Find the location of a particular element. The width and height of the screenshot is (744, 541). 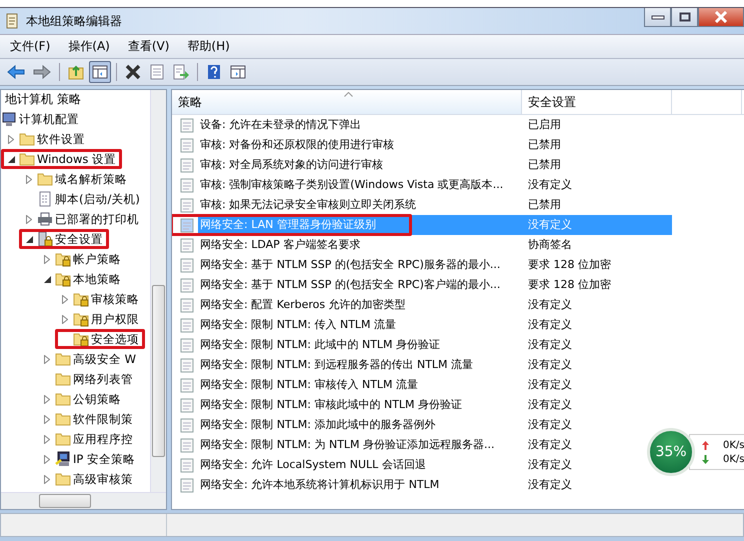

policy-cell: 审核: 对备份和还原权限的使用进行审核 is located at coordinates (360, 145).